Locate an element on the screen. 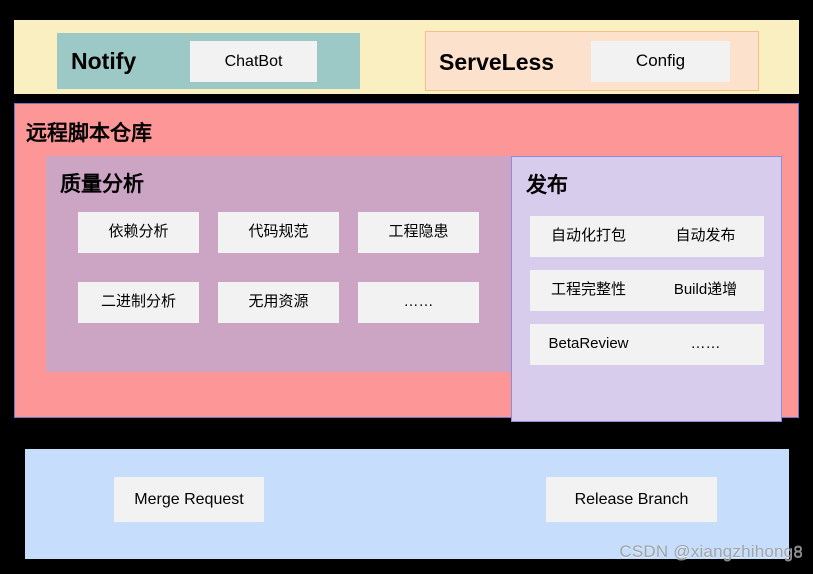 The height and width of the screenshot is (574, 813). quality-analysis-title: 质量分析 is located at coordinates (102, 184).